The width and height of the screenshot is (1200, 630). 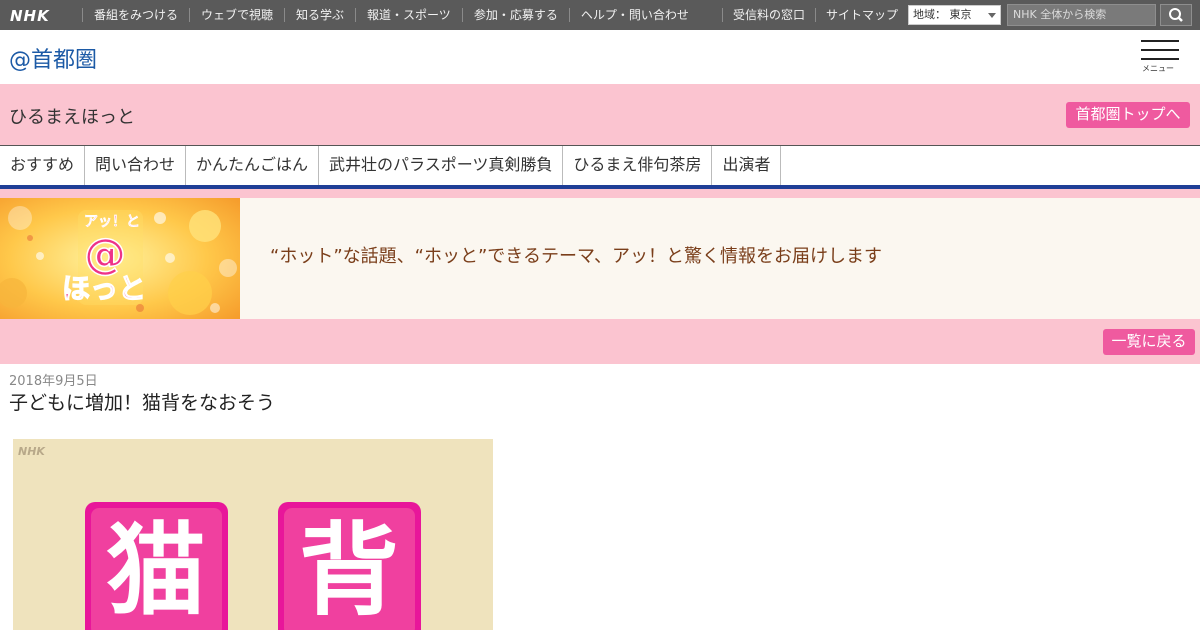 What do you see at coordinates (135, 15) in the screenshot?
I see `nav-link-find-programs: 番組をみつける` at bounding box center [135, 15].